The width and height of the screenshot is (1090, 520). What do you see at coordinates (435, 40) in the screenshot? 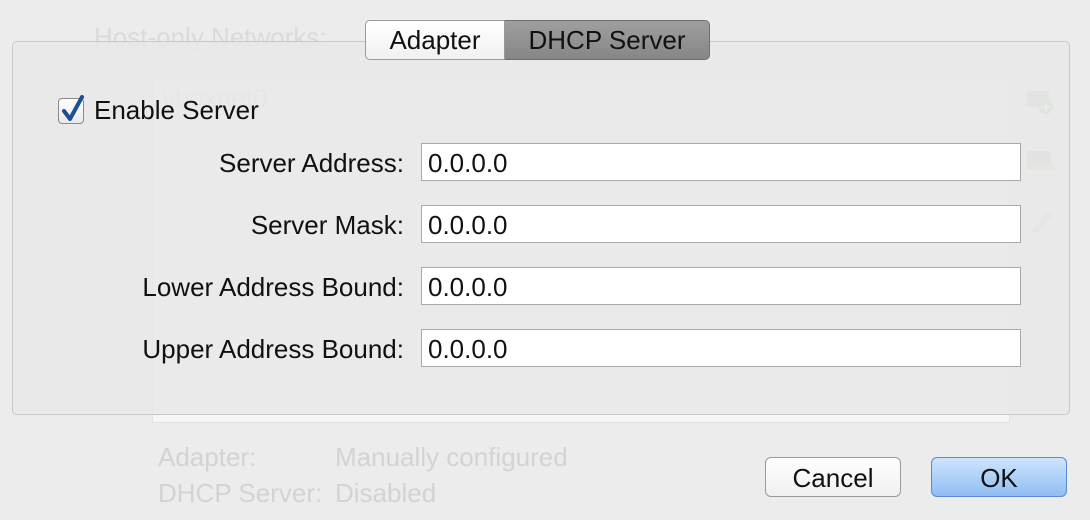
I see `tab-adapter: Adapter` at bounding box center [435, 40].